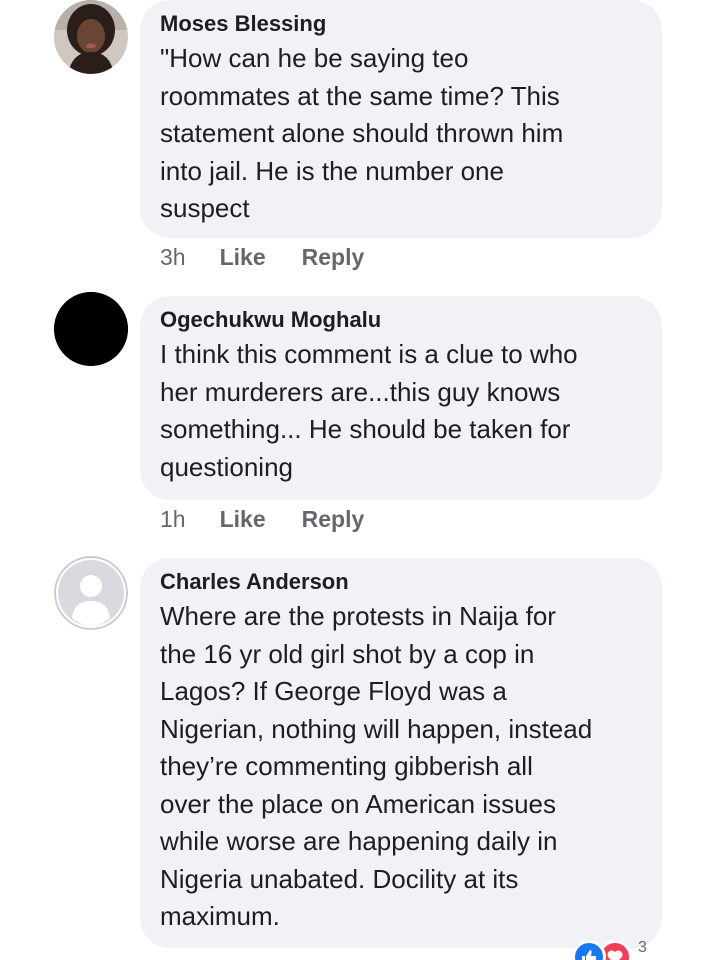 The width and height of the screenshot is (707, 960). I want to click on profile-photo-icon, so click(91, 37).